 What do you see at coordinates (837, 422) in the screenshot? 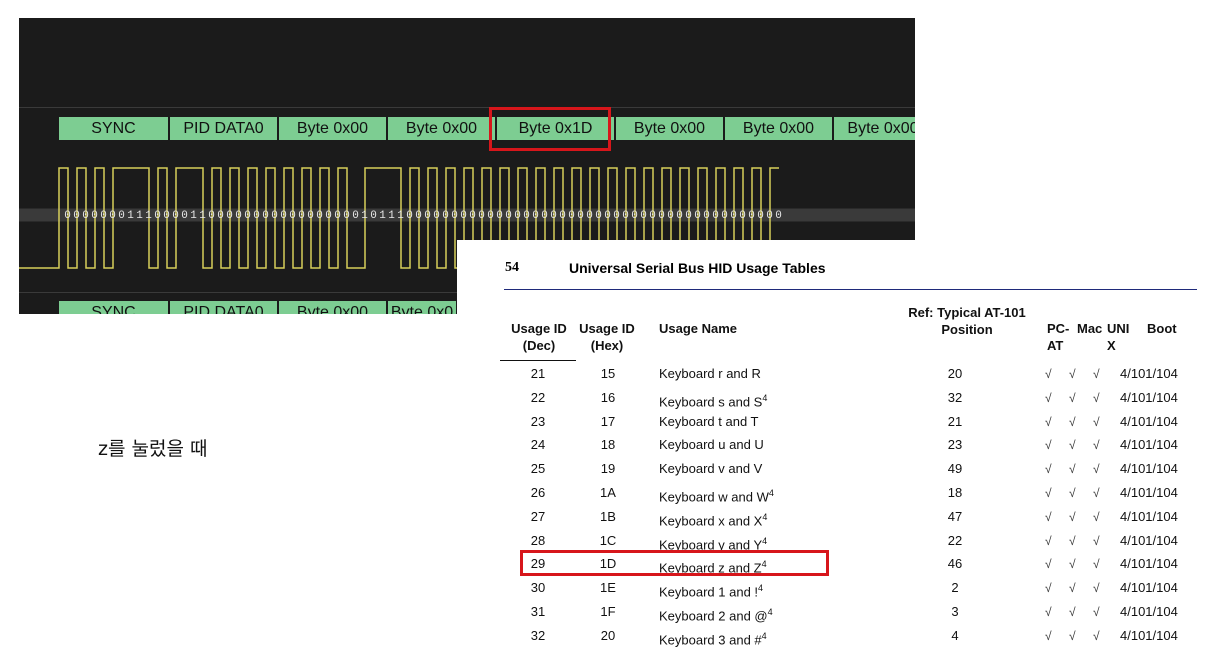
I see `table-row: 23 17 Keyboard t and T 21 √ √ √ 4/101/104` at bounding box center [837, 422].